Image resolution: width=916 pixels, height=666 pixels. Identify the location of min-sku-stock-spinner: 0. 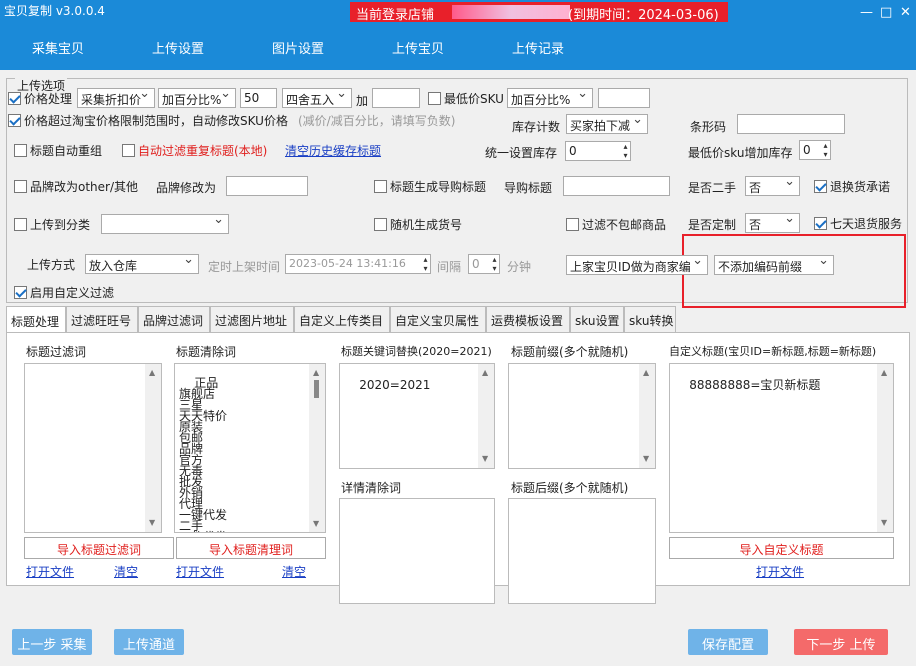
(815, 150).